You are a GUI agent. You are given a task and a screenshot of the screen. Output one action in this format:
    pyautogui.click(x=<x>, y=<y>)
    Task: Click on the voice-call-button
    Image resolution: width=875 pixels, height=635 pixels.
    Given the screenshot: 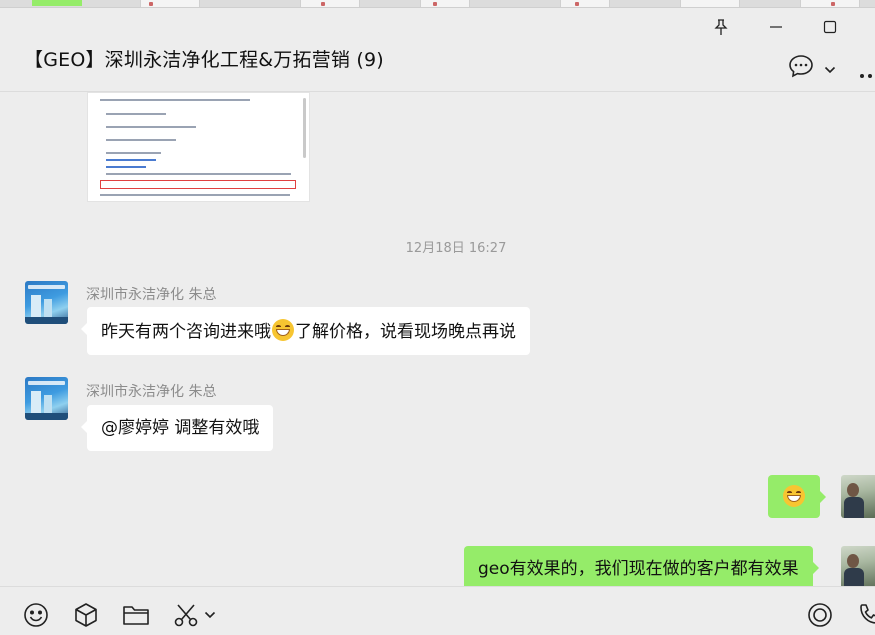 What is the action you would take?
    pyautogui.click(x=865, y=615)
    